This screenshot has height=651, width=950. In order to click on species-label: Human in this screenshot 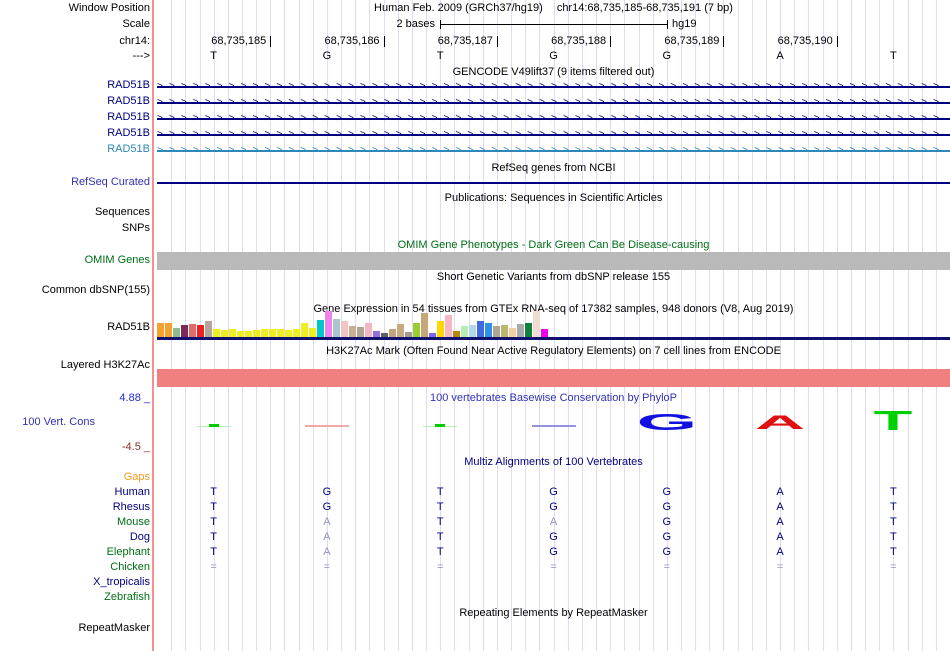, I will do `click(75, 492)`.